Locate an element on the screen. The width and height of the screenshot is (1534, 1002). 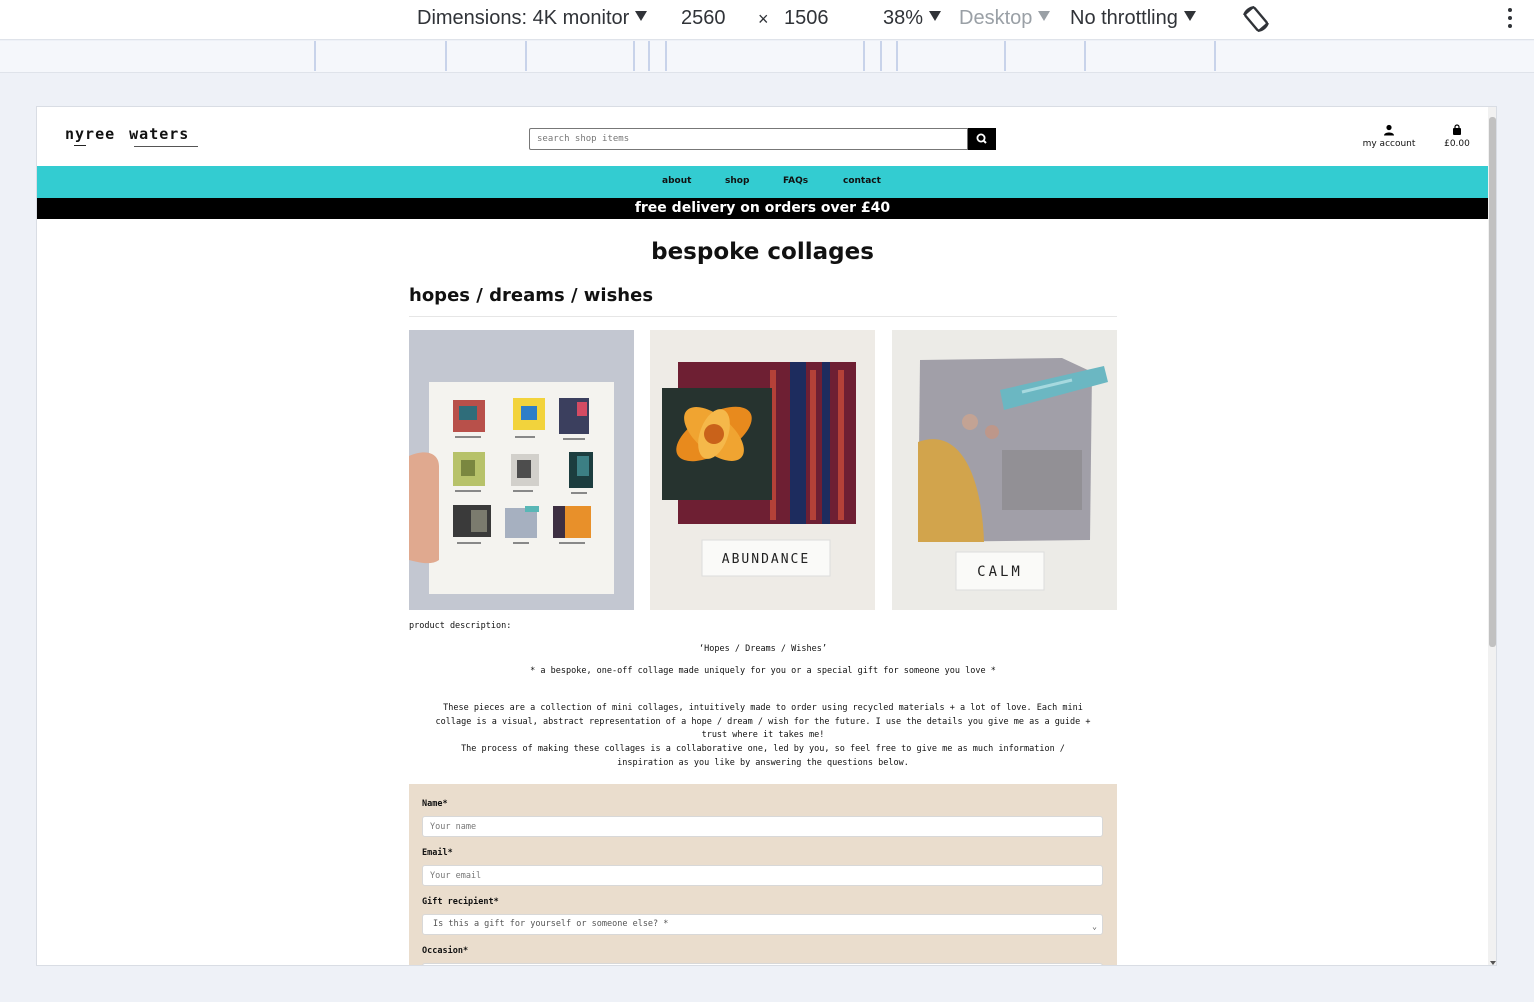
calm-caption: CALM is located at coordinates (1000, 572).